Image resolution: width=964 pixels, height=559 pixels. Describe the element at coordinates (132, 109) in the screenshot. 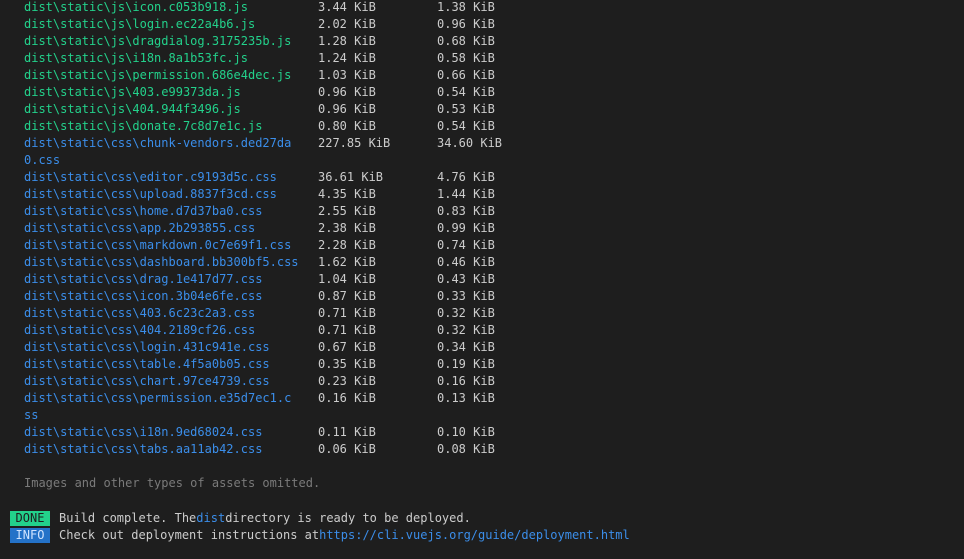

I see `asset-file-name: dist\static\js\404.944f3496.js` at that location.